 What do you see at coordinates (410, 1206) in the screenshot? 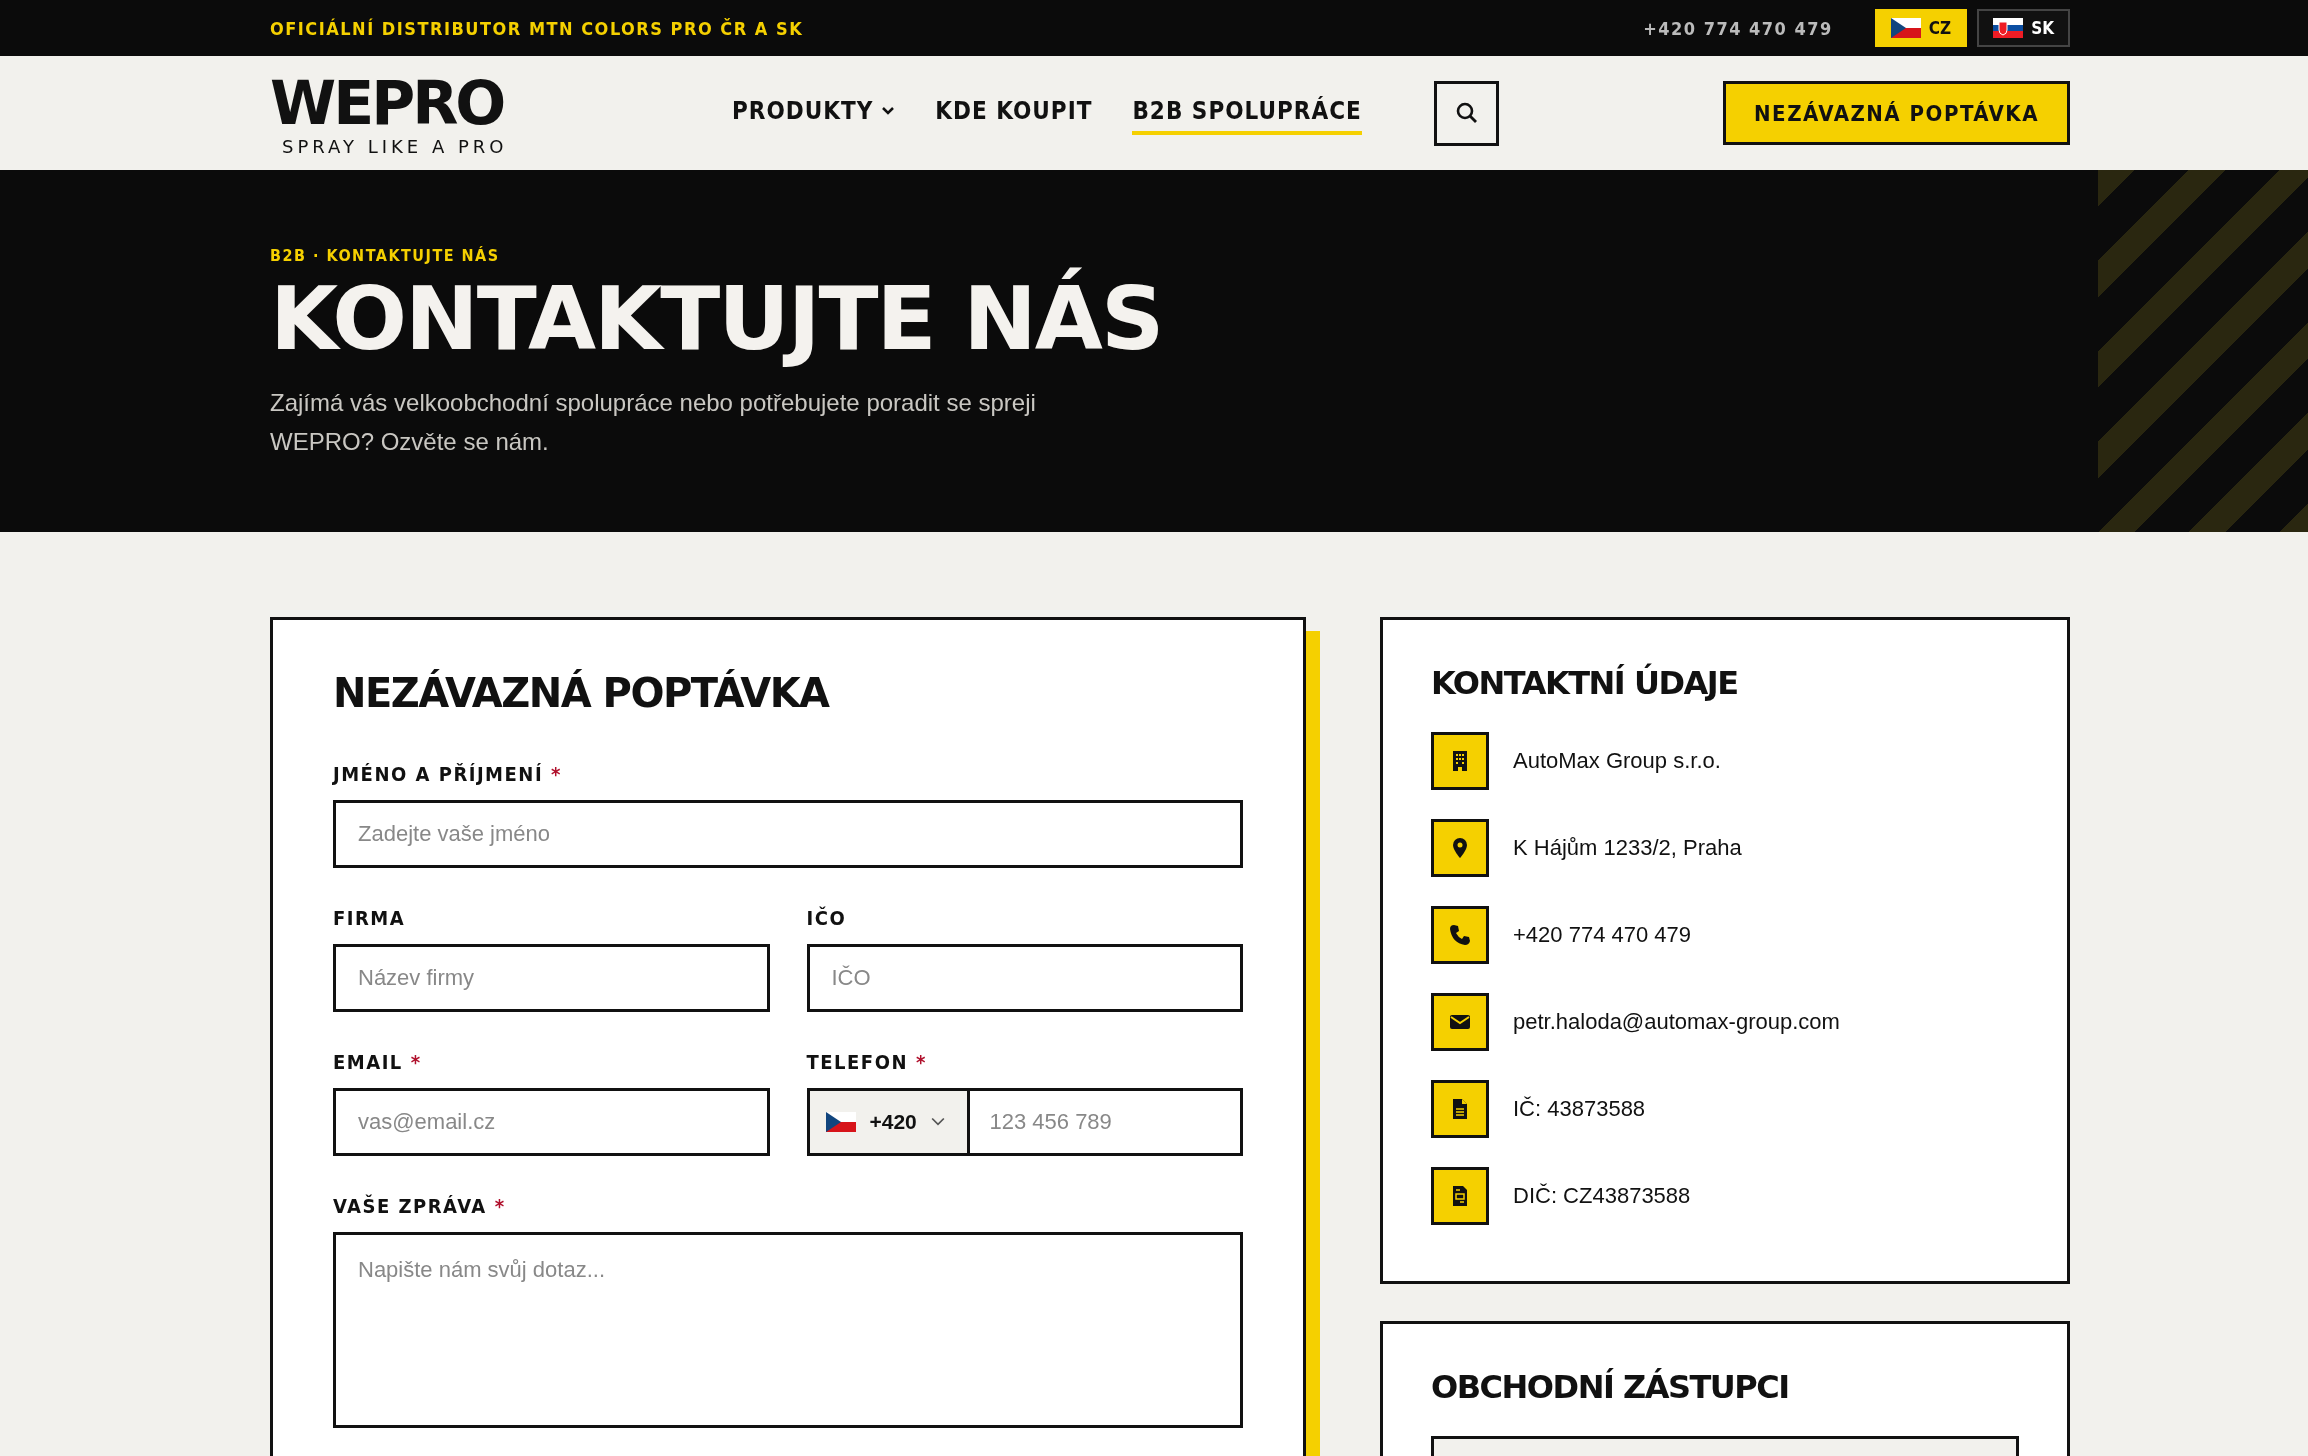
I see `field-label: VAŠE ZPRÁVA` at bounding box center [410, 1206].